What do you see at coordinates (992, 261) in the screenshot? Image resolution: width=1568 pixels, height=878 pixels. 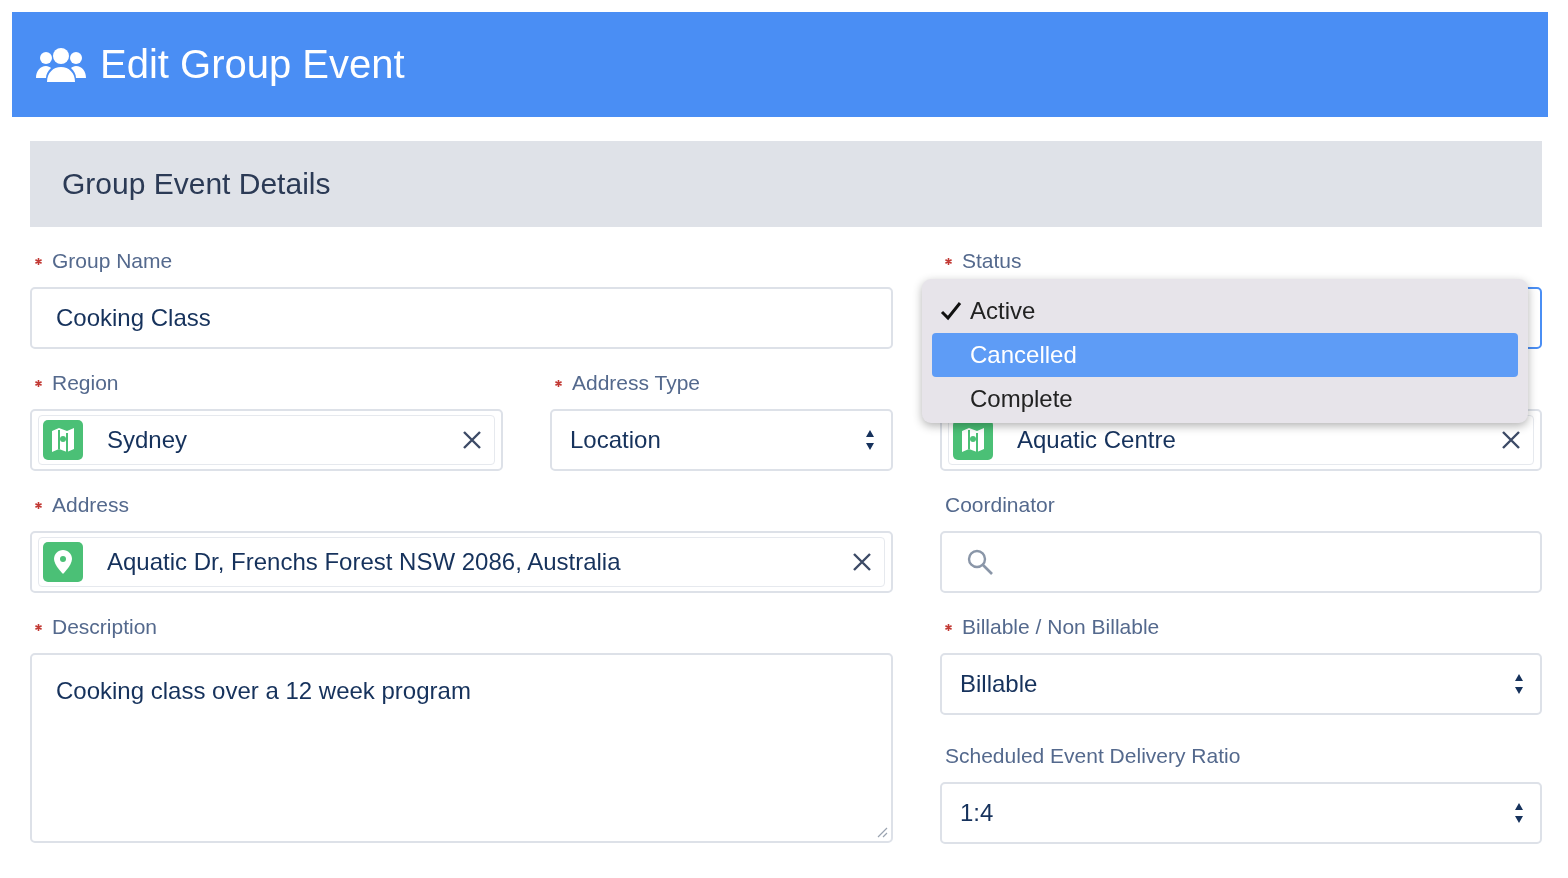 I see `field-label: Status` at bounding box center [992, 261].